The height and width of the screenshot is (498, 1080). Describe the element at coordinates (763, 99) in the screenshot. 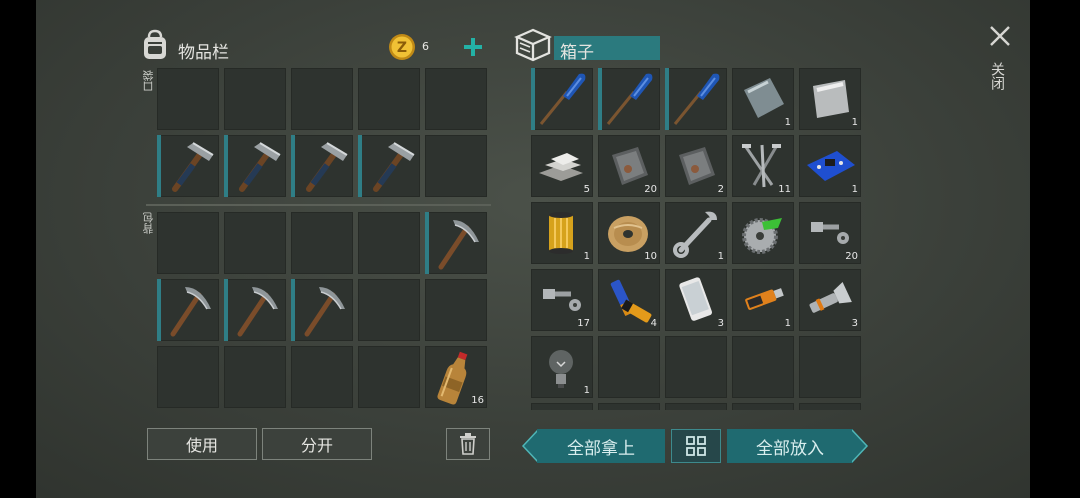

I see `box-slot-metal-plate: 1` at that location.